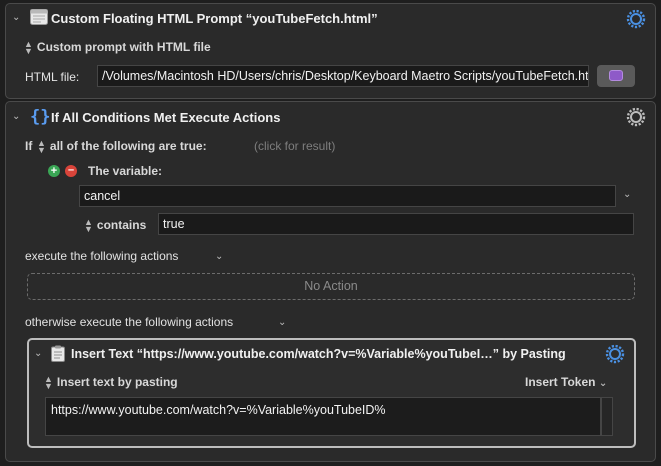 The width and height of the screenshot is (661, 466). What do you see at coordinates (396, 224) in the screenshot?
I see `condition-value-field: true` at bounding box center [396, 224].